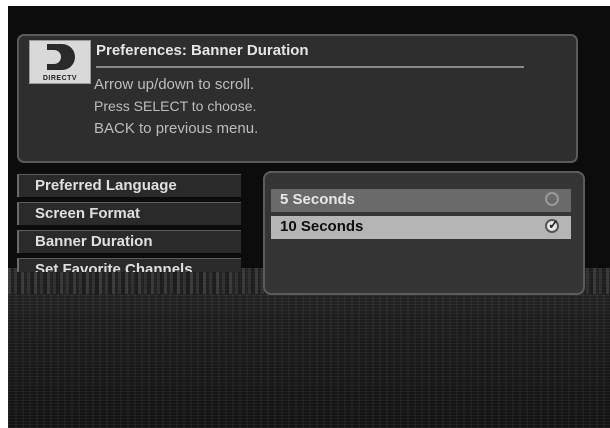 The image size is (610, 428). I want to click on instruction-scroll: Arrow up/down to scroll., so click(174, 84).